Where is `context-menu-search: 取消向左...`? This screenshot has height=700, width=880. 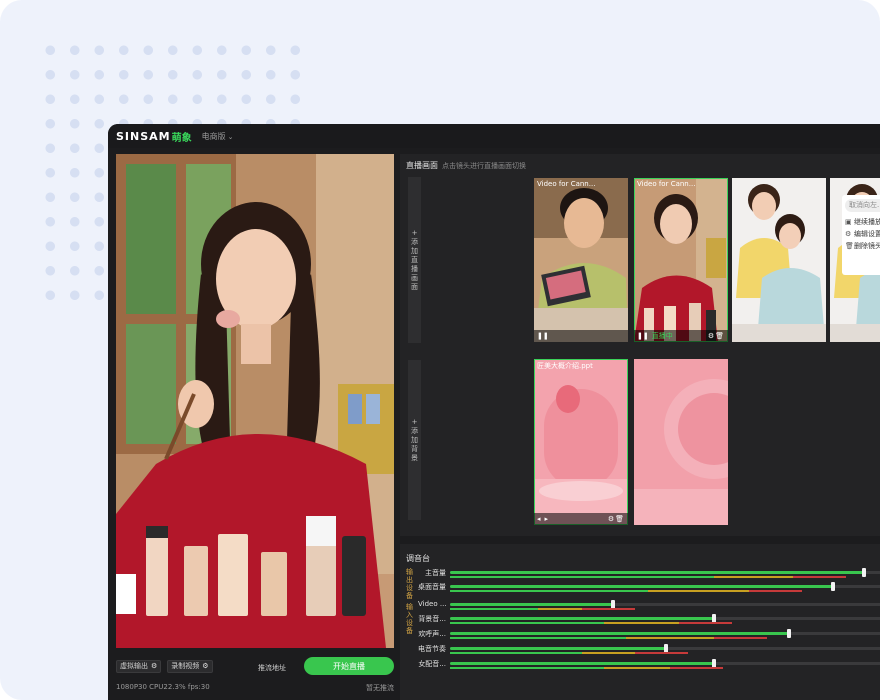 context-menu-search: 取消向左... is located at coordinates (862, 205).